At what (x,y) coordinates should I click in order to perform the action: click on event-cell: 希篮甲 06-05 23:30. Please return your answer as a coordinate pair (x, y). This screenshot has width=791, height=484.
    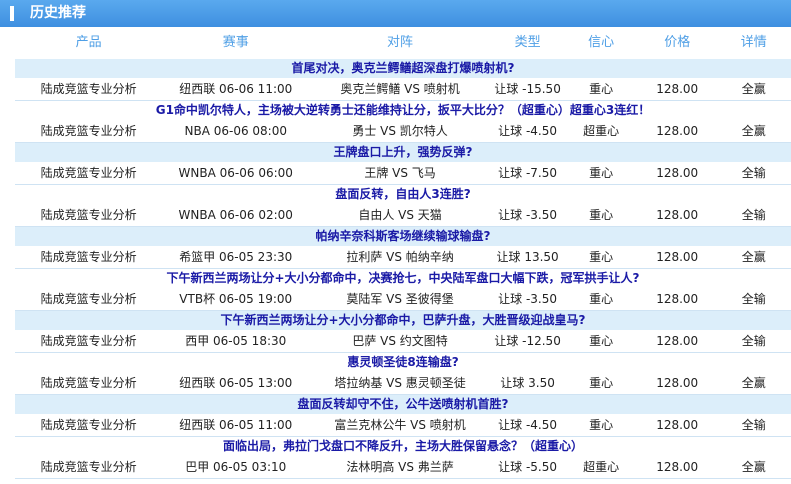
    Looking at the image, I should click on (236, 257).